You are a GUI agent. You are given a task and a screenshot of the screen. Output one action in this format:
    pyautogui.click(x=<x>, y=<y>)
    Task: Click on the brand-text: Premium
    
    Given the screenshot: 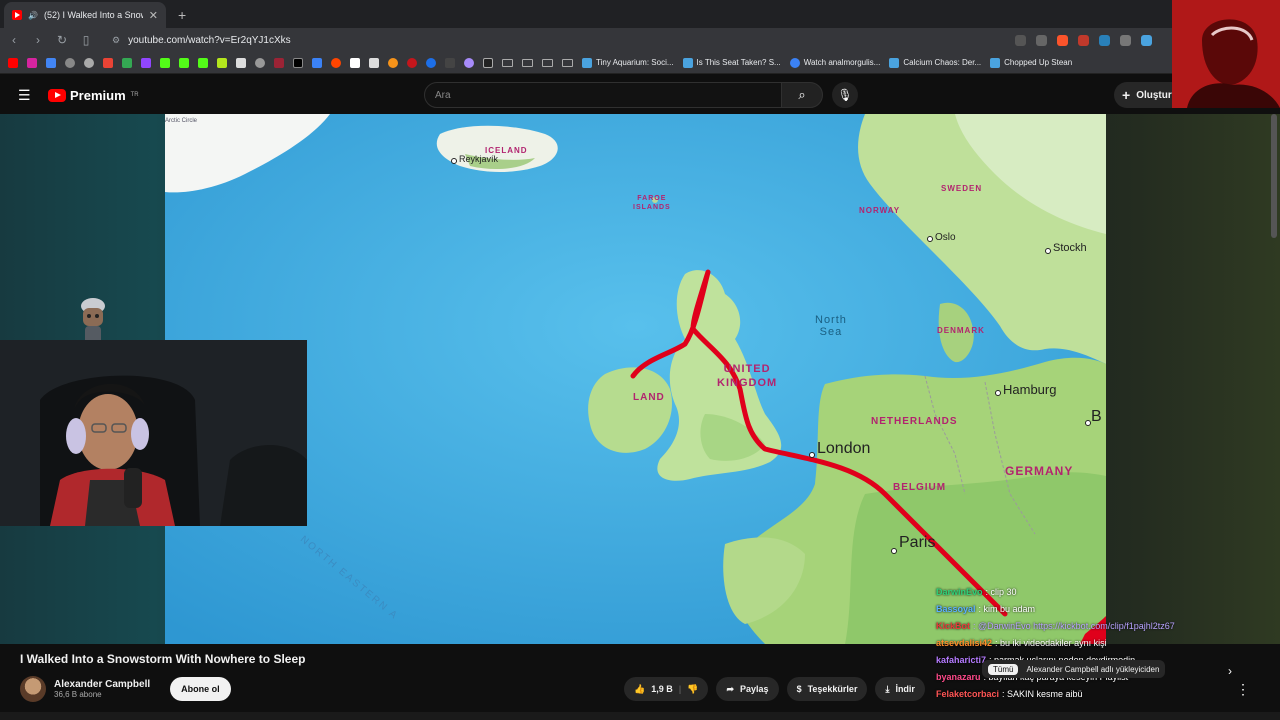 What is the action you would take?
    pyautogui.click(x=98, y=95)
    